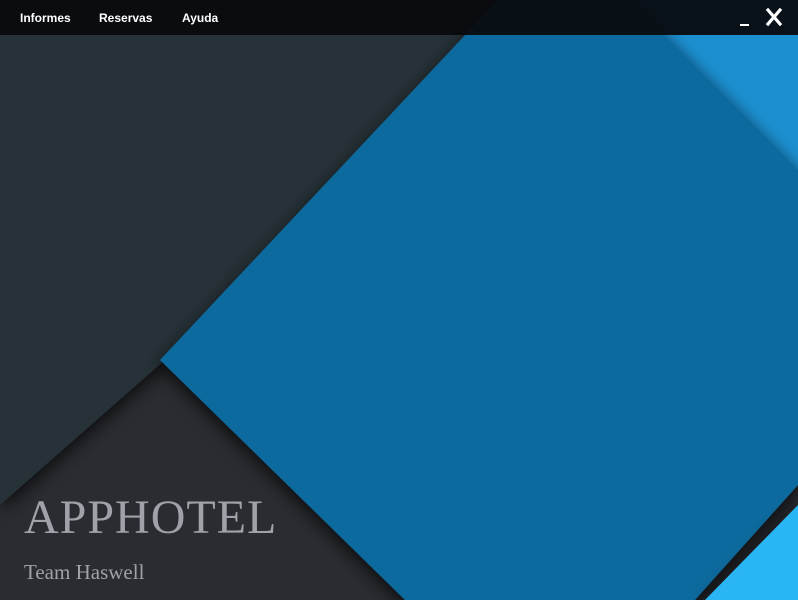 This screenshot has width=798, height=600. I want to click on app-subtitle: Team Haswell, so click(84, 572).